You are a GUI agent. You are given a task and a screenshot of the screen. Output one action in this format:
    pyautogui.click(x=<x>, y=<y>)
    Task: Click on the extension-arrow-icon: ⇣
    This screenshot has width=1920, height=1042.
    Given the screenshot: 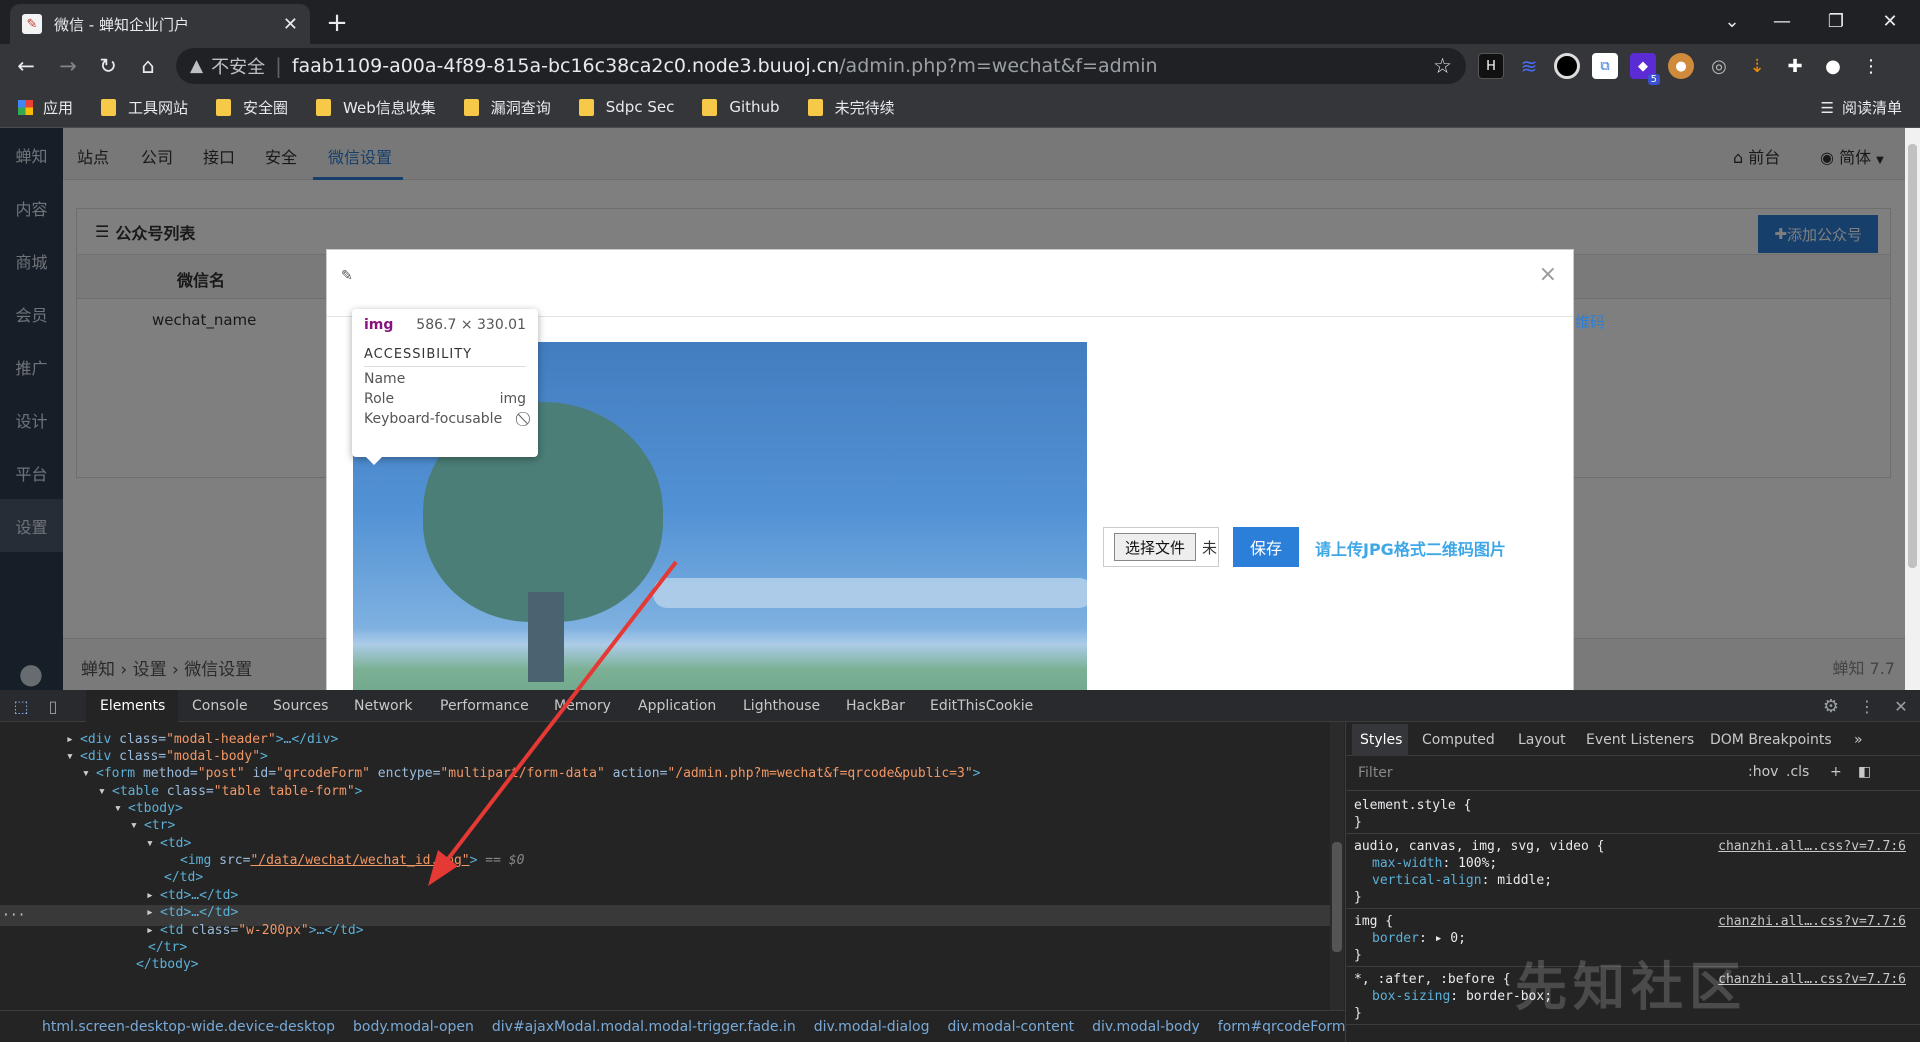 What is the action you would take?
    pyautogui.click(x=1757, y=66)
    